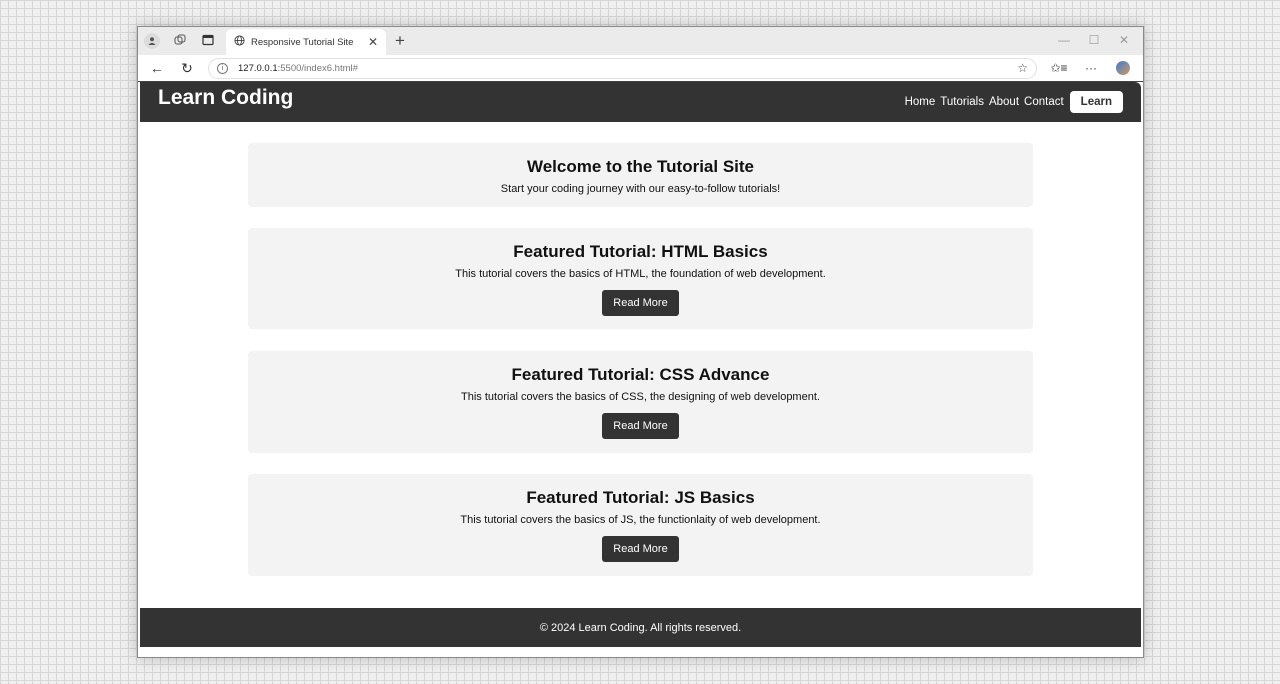 The width and height of the screenshot is (1280, 684). I want to click on maximize-button: ☐, so click(1094, 40).